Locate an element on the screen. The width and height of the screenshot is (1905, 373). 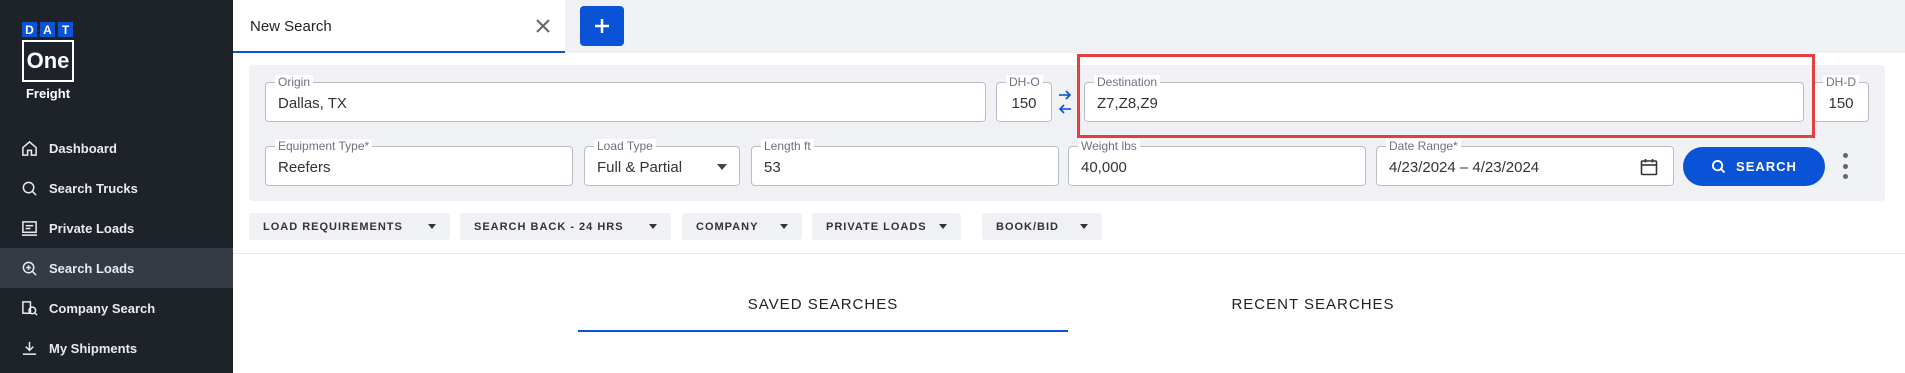
filter-label: SEARCH BACK - 24 HRS is located at coordinates (549, 226).